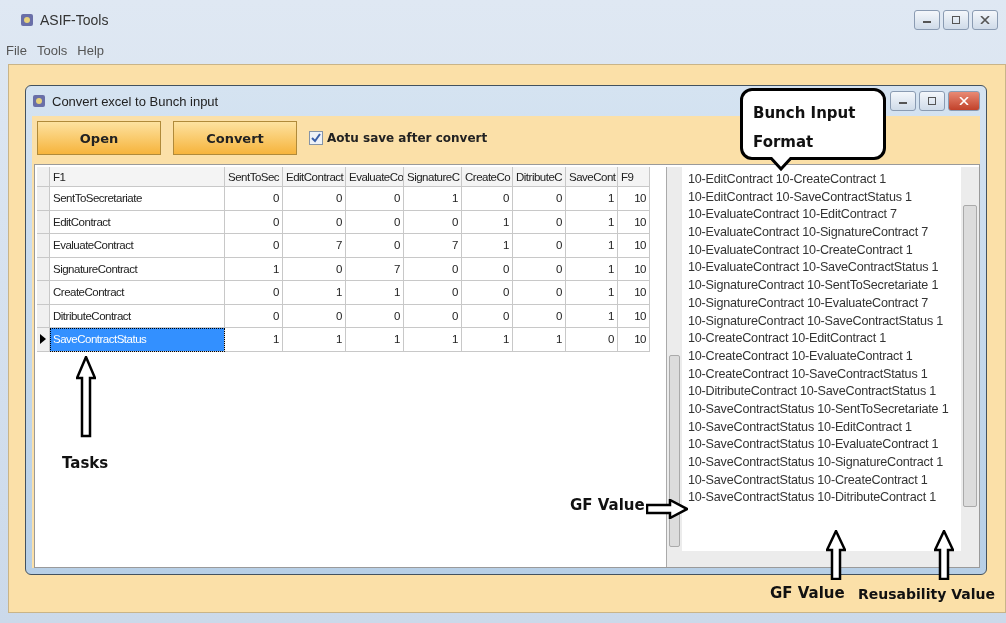 The width and height of the screenshot is (1006, 623). Describe the element at coordinates (487, 177) in the screenshot. I see `column-header: CreateCo` at that location.